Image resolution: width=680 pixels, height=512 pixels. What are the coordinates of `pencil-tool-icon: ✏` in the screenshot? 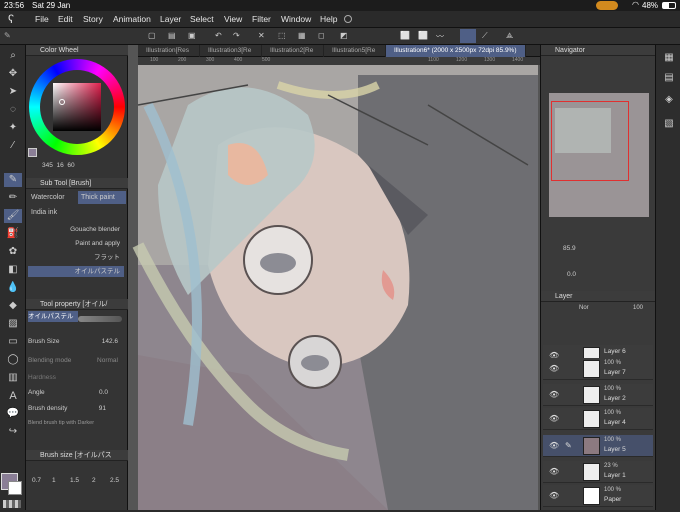 It's located at (13, 198).